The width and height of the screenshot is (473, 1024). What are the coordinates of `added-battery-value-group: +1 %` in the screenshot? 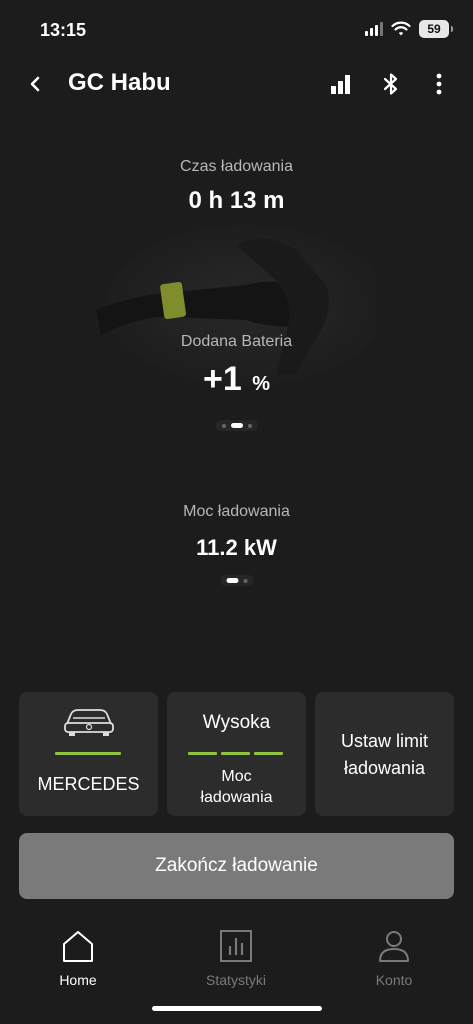 It's located at (236, 379).